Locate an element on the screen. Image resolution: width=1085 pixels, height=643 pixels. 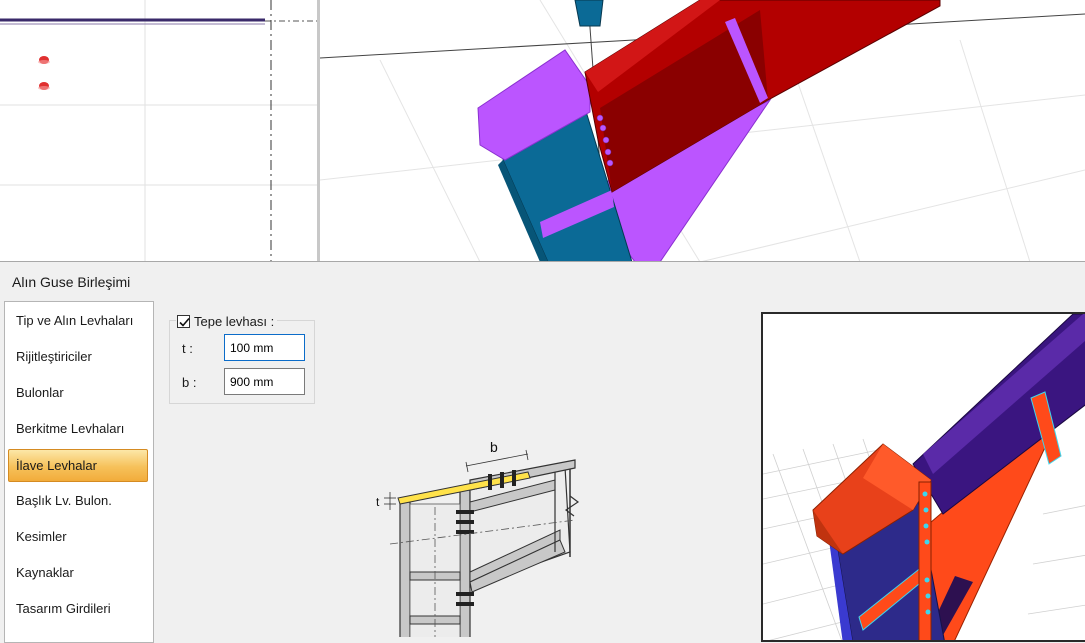
nav-item-tasarim-girdileri: Tasarım Girdileri is located at coordinates (78, 609).